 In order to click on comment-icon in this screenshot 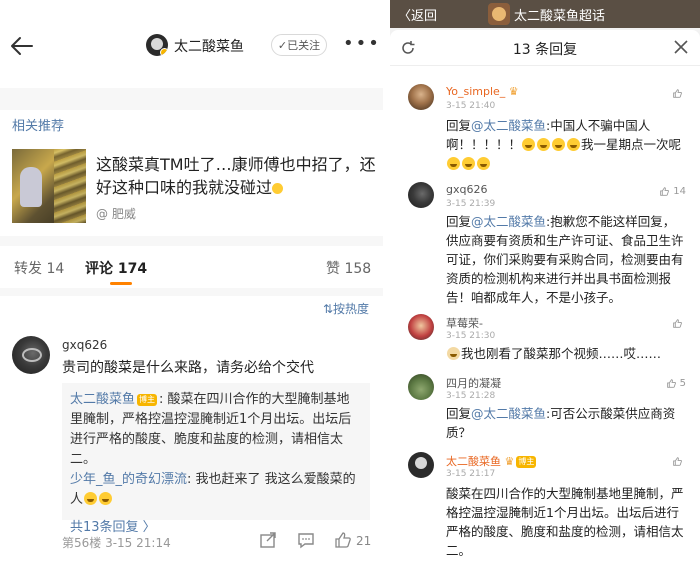, I will do `click(306, 540)`.